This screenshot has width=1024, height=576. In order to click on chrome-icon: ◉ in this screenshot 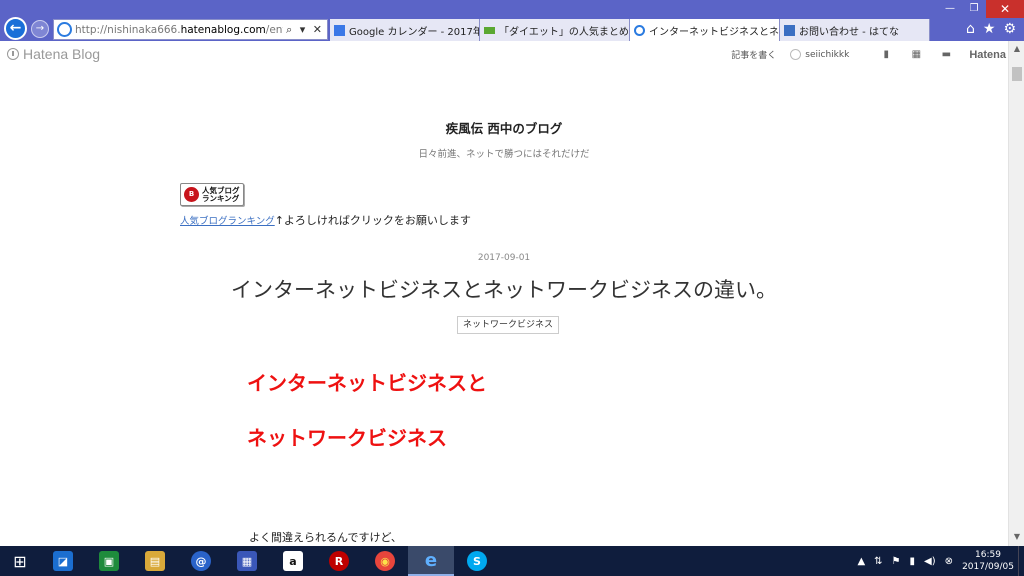, I will do `click(385, 561)`.